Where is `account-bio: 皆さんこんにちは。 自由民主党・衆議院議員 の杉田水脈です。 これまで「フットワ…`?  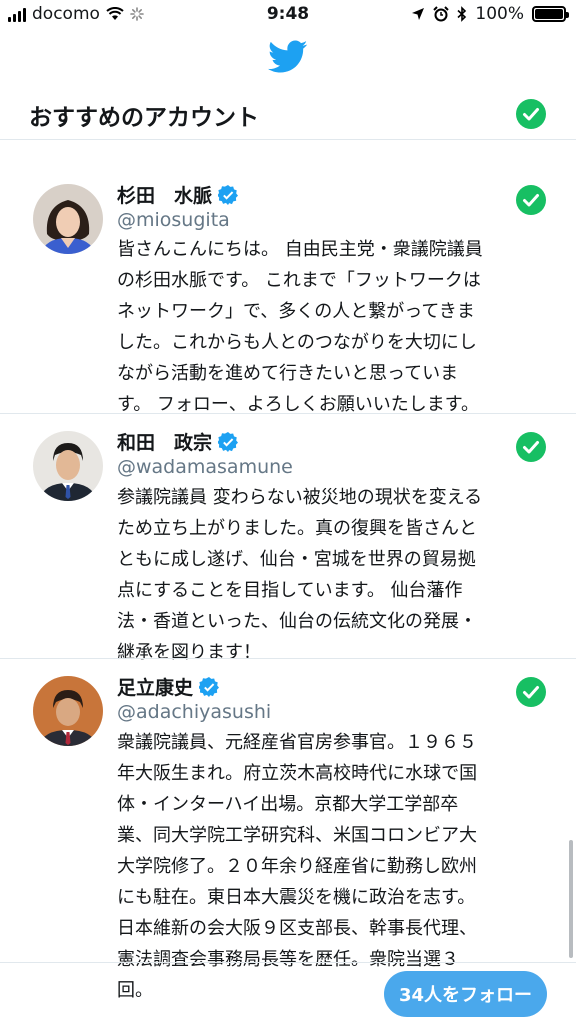 account-bio: 皆さんこんにちは。 自由民主党・衆議院議員 の杉田水脈です。 これまで「フットワ… is located at coordinates (300, 327).